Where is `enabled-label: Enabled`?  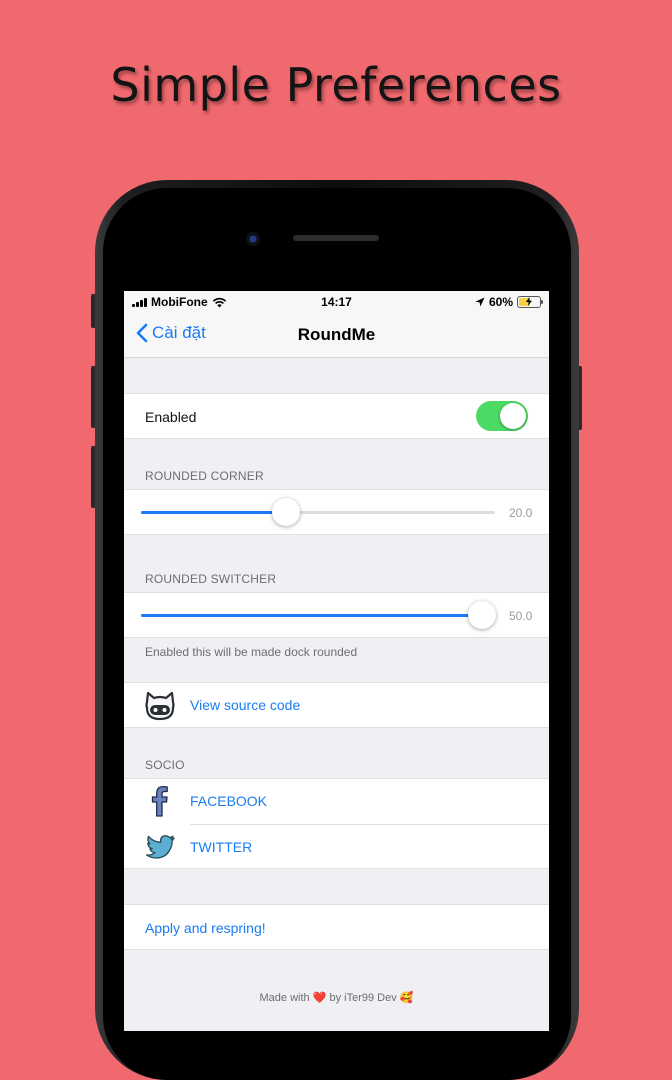 enabled-label: Enabled is located at coordinates (171, 417).